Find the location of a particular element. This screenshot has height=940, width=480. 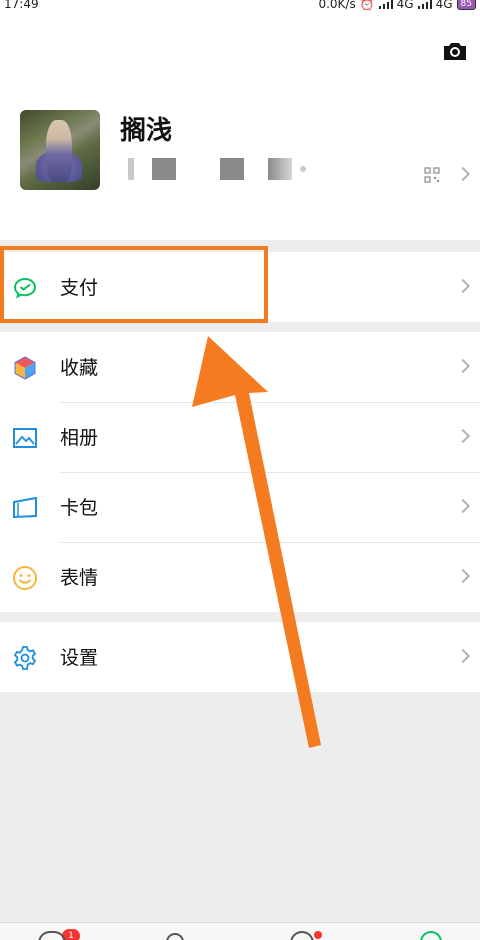

menu-label-cards: 卡包 is located at coordinates (79, 508).